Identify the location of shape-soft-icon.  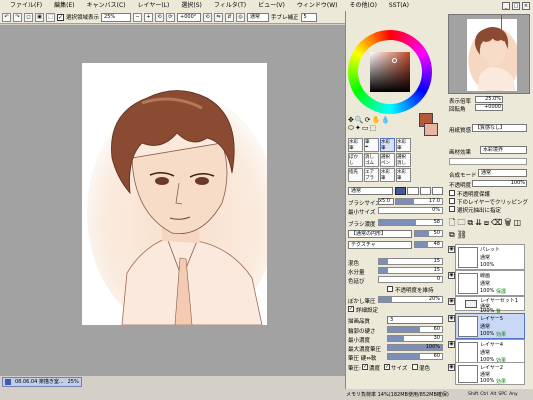
(425, 191).